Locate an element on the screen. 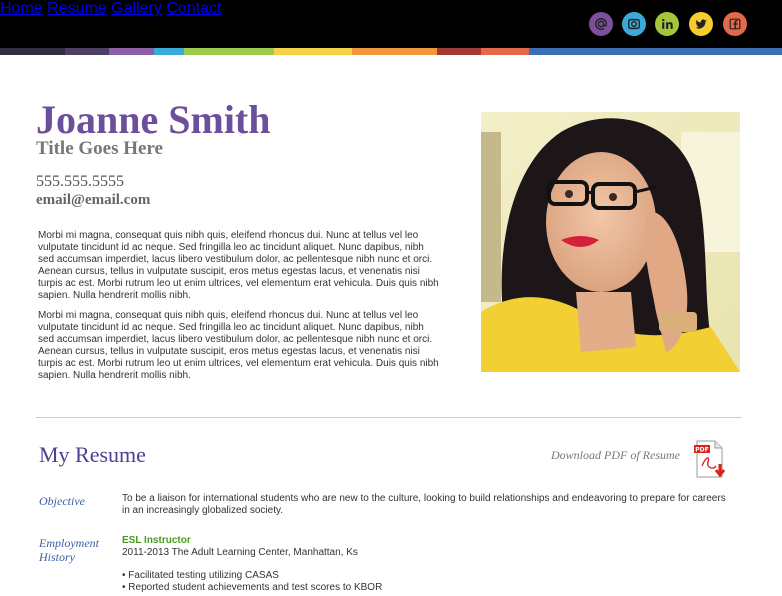 This screenshot has height=596, width=782. list-item: Facilitated testing utilizing CASAS is located at coordinates (252, 576).